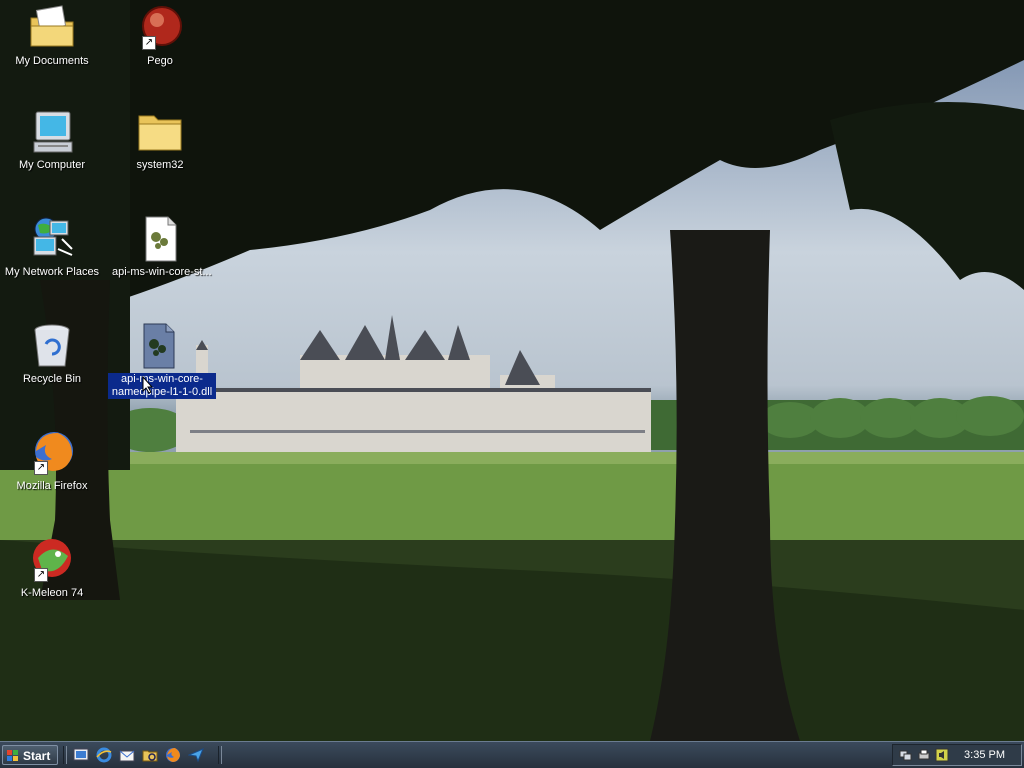 Image resolution: width=1024 pixels, height=768 pixels. I want to click on k-meleon-shortcut: ↗ K-Meleon 74, so click(52, 568).